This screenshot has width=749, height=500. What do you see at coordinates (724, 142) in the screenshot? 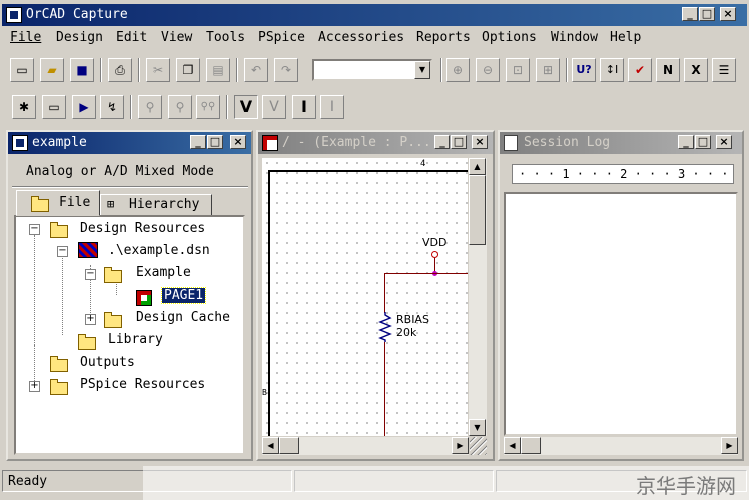
I see `session-log-close-button: ×` at bounding box center [724, 142].